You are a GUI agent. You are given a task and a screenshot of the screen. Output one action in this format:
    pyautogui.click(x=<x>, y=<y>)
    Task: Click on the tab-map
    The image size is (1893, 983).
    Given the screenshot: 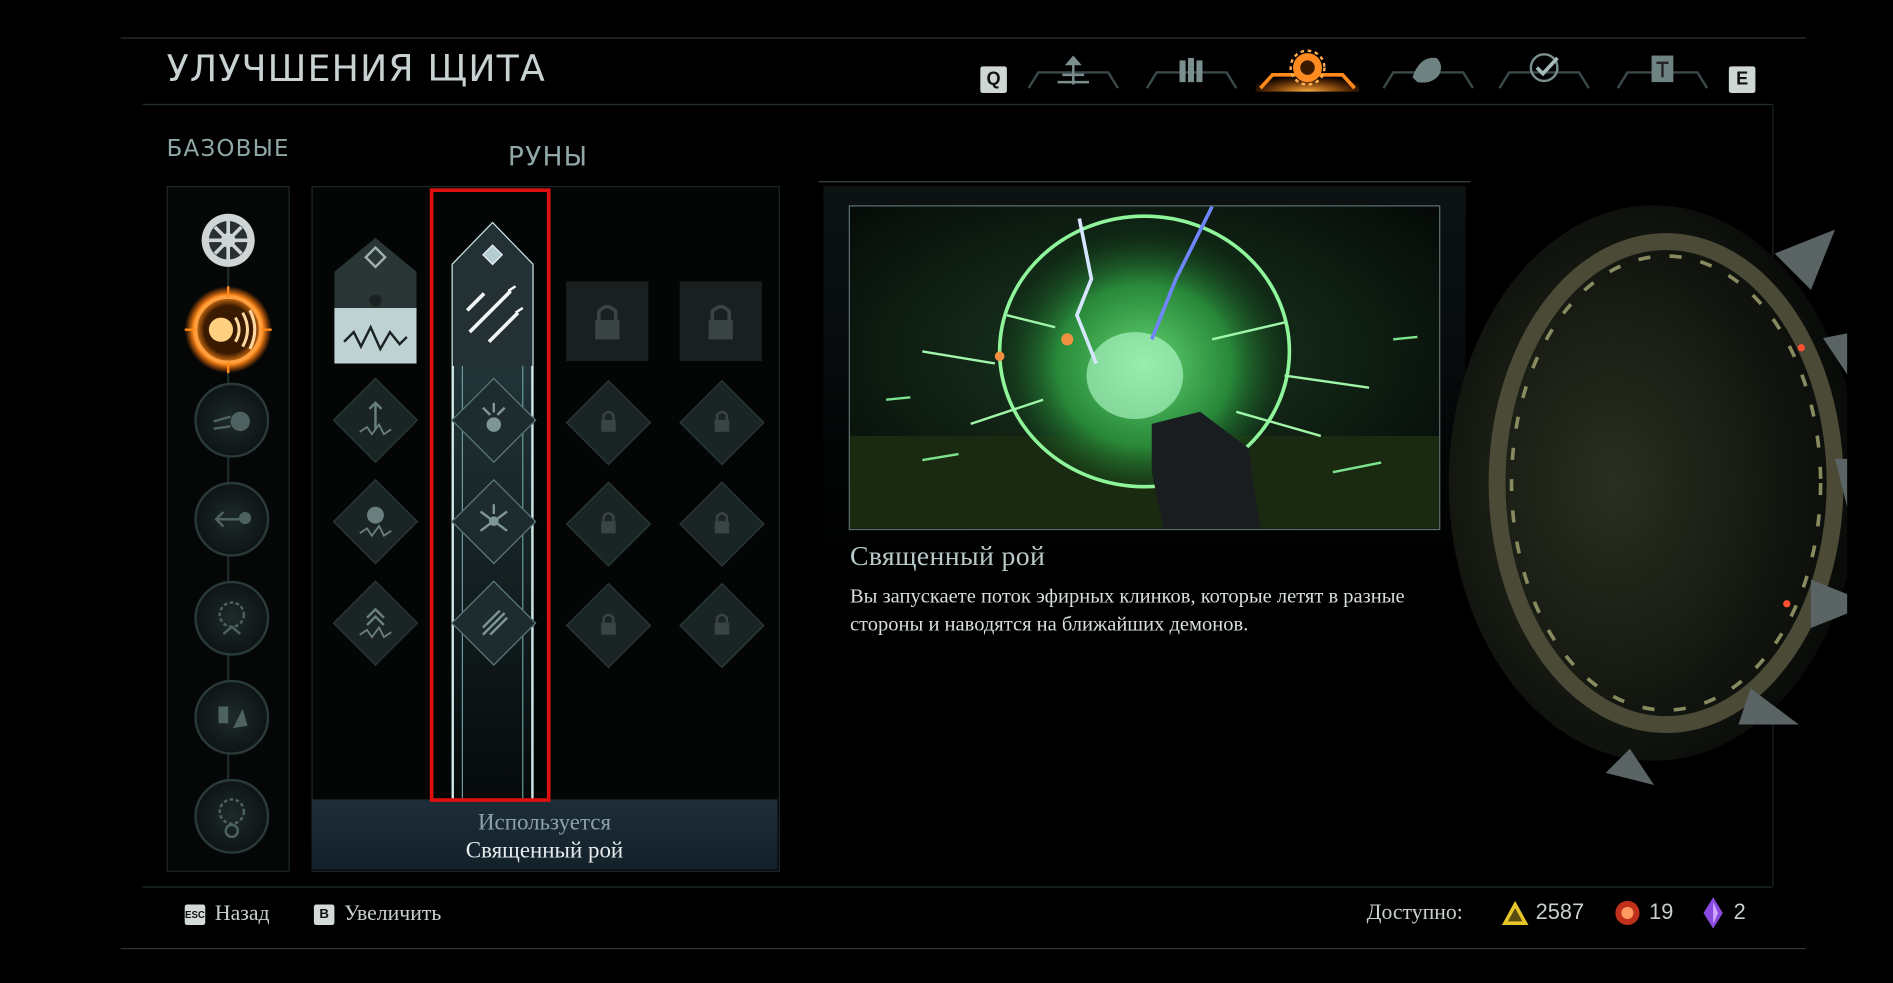 What is the action you would take?
    pyautogui.click(x=1073, y=68)
    